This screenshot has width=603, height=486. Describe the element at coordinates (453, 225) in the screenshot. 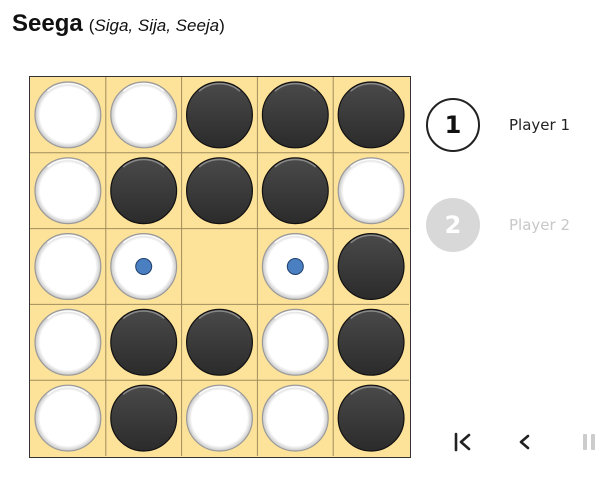

I see `player-2-badge: 2` at that location.